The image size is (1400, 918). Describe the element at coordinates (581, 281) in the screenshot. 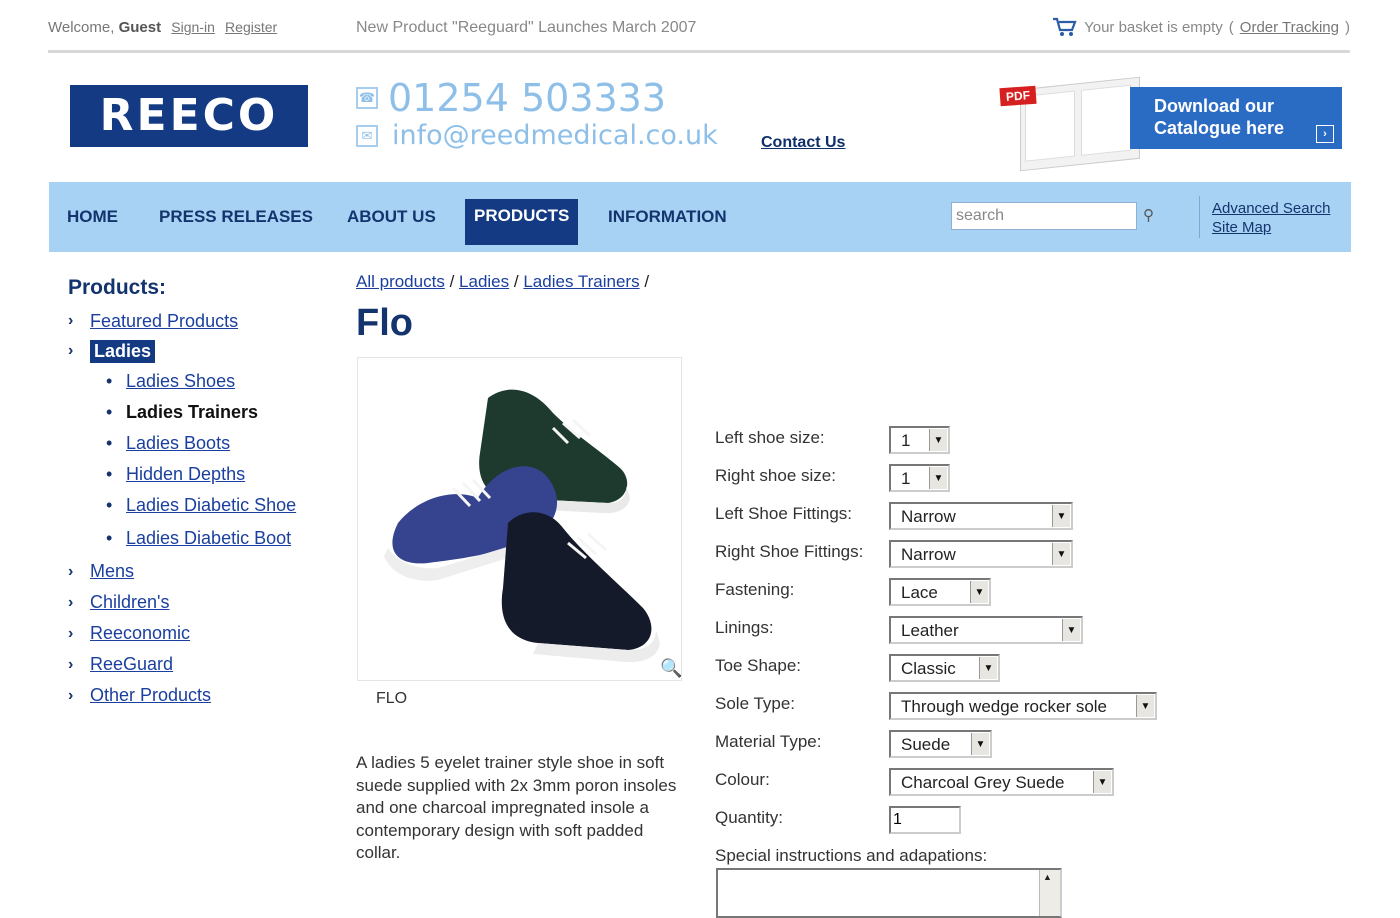

I see `breadcrumb-ladies-trainers: Ladies Trainers` at that location.